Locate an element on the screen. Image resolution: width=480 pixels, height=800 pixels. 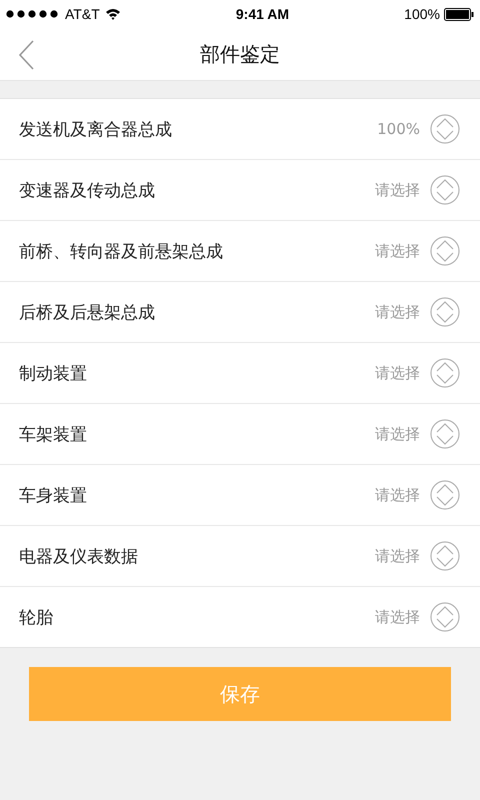
item-label: 变速器及传动总成 is located at coordinates (87, 191).